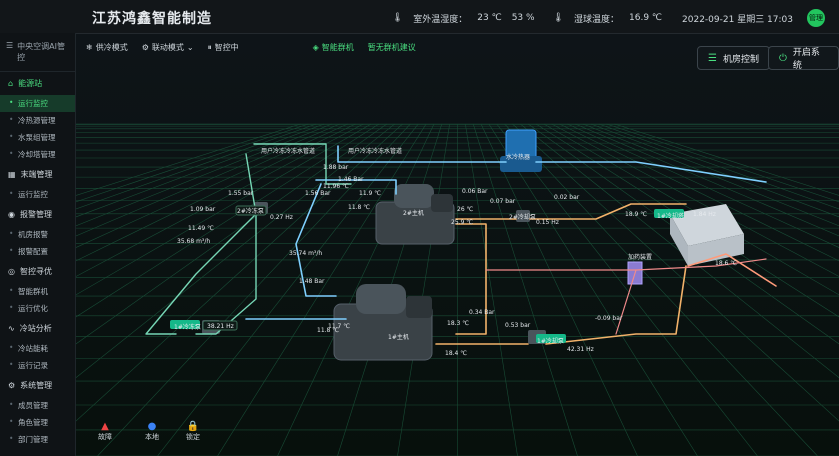 This screenshot has height=456, width=839. I want to click on outdoor-label: 湿球温度：, so click(597, 19).